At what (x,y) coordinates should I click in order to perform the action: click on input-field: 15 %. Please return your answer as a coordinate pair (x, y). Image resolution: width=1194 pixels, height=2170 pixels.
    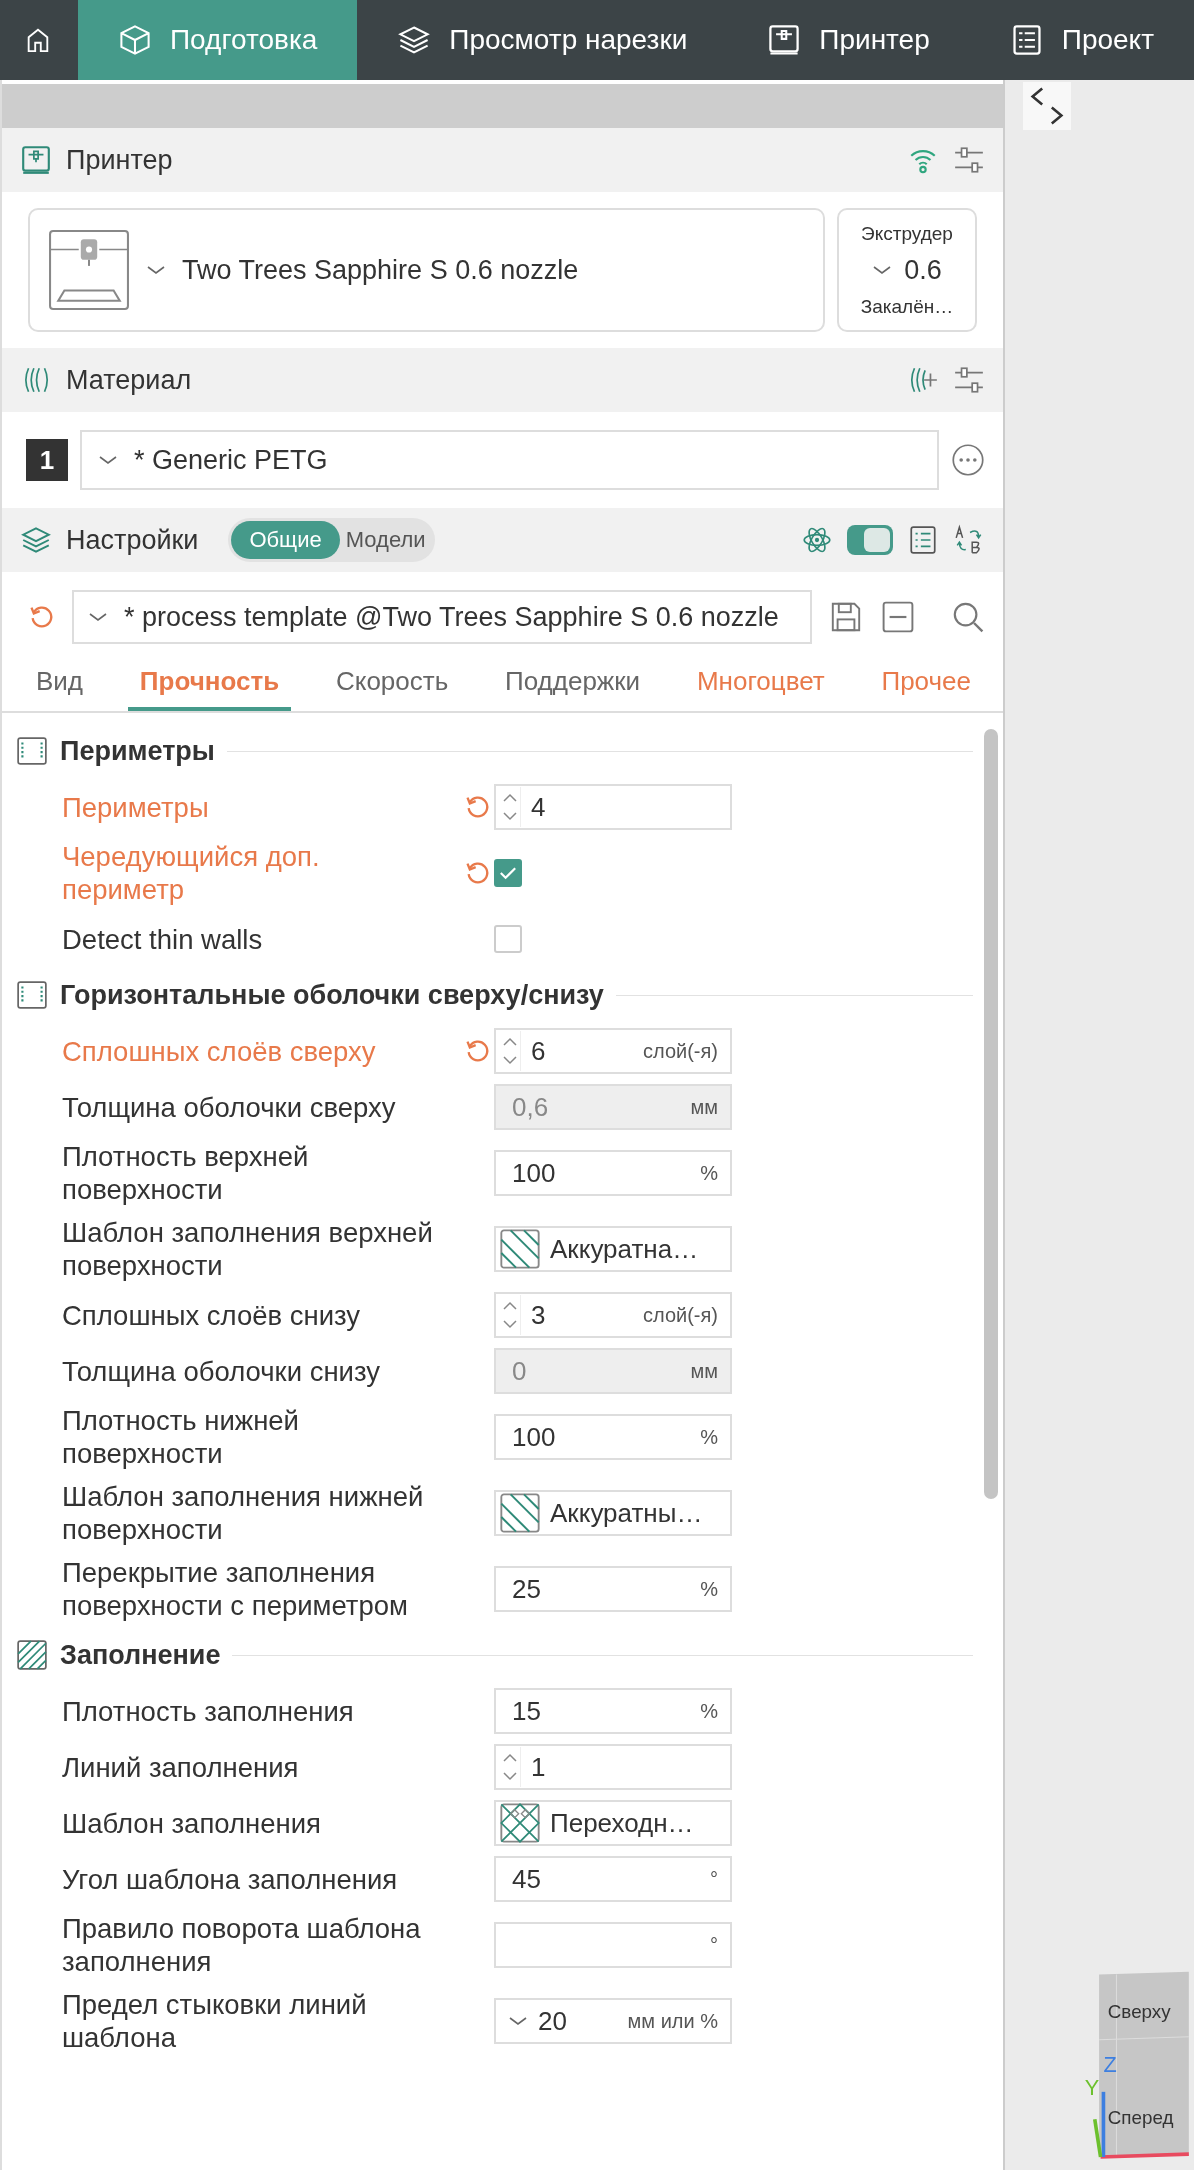
    Looking at the image, I should click on (613, 1711).